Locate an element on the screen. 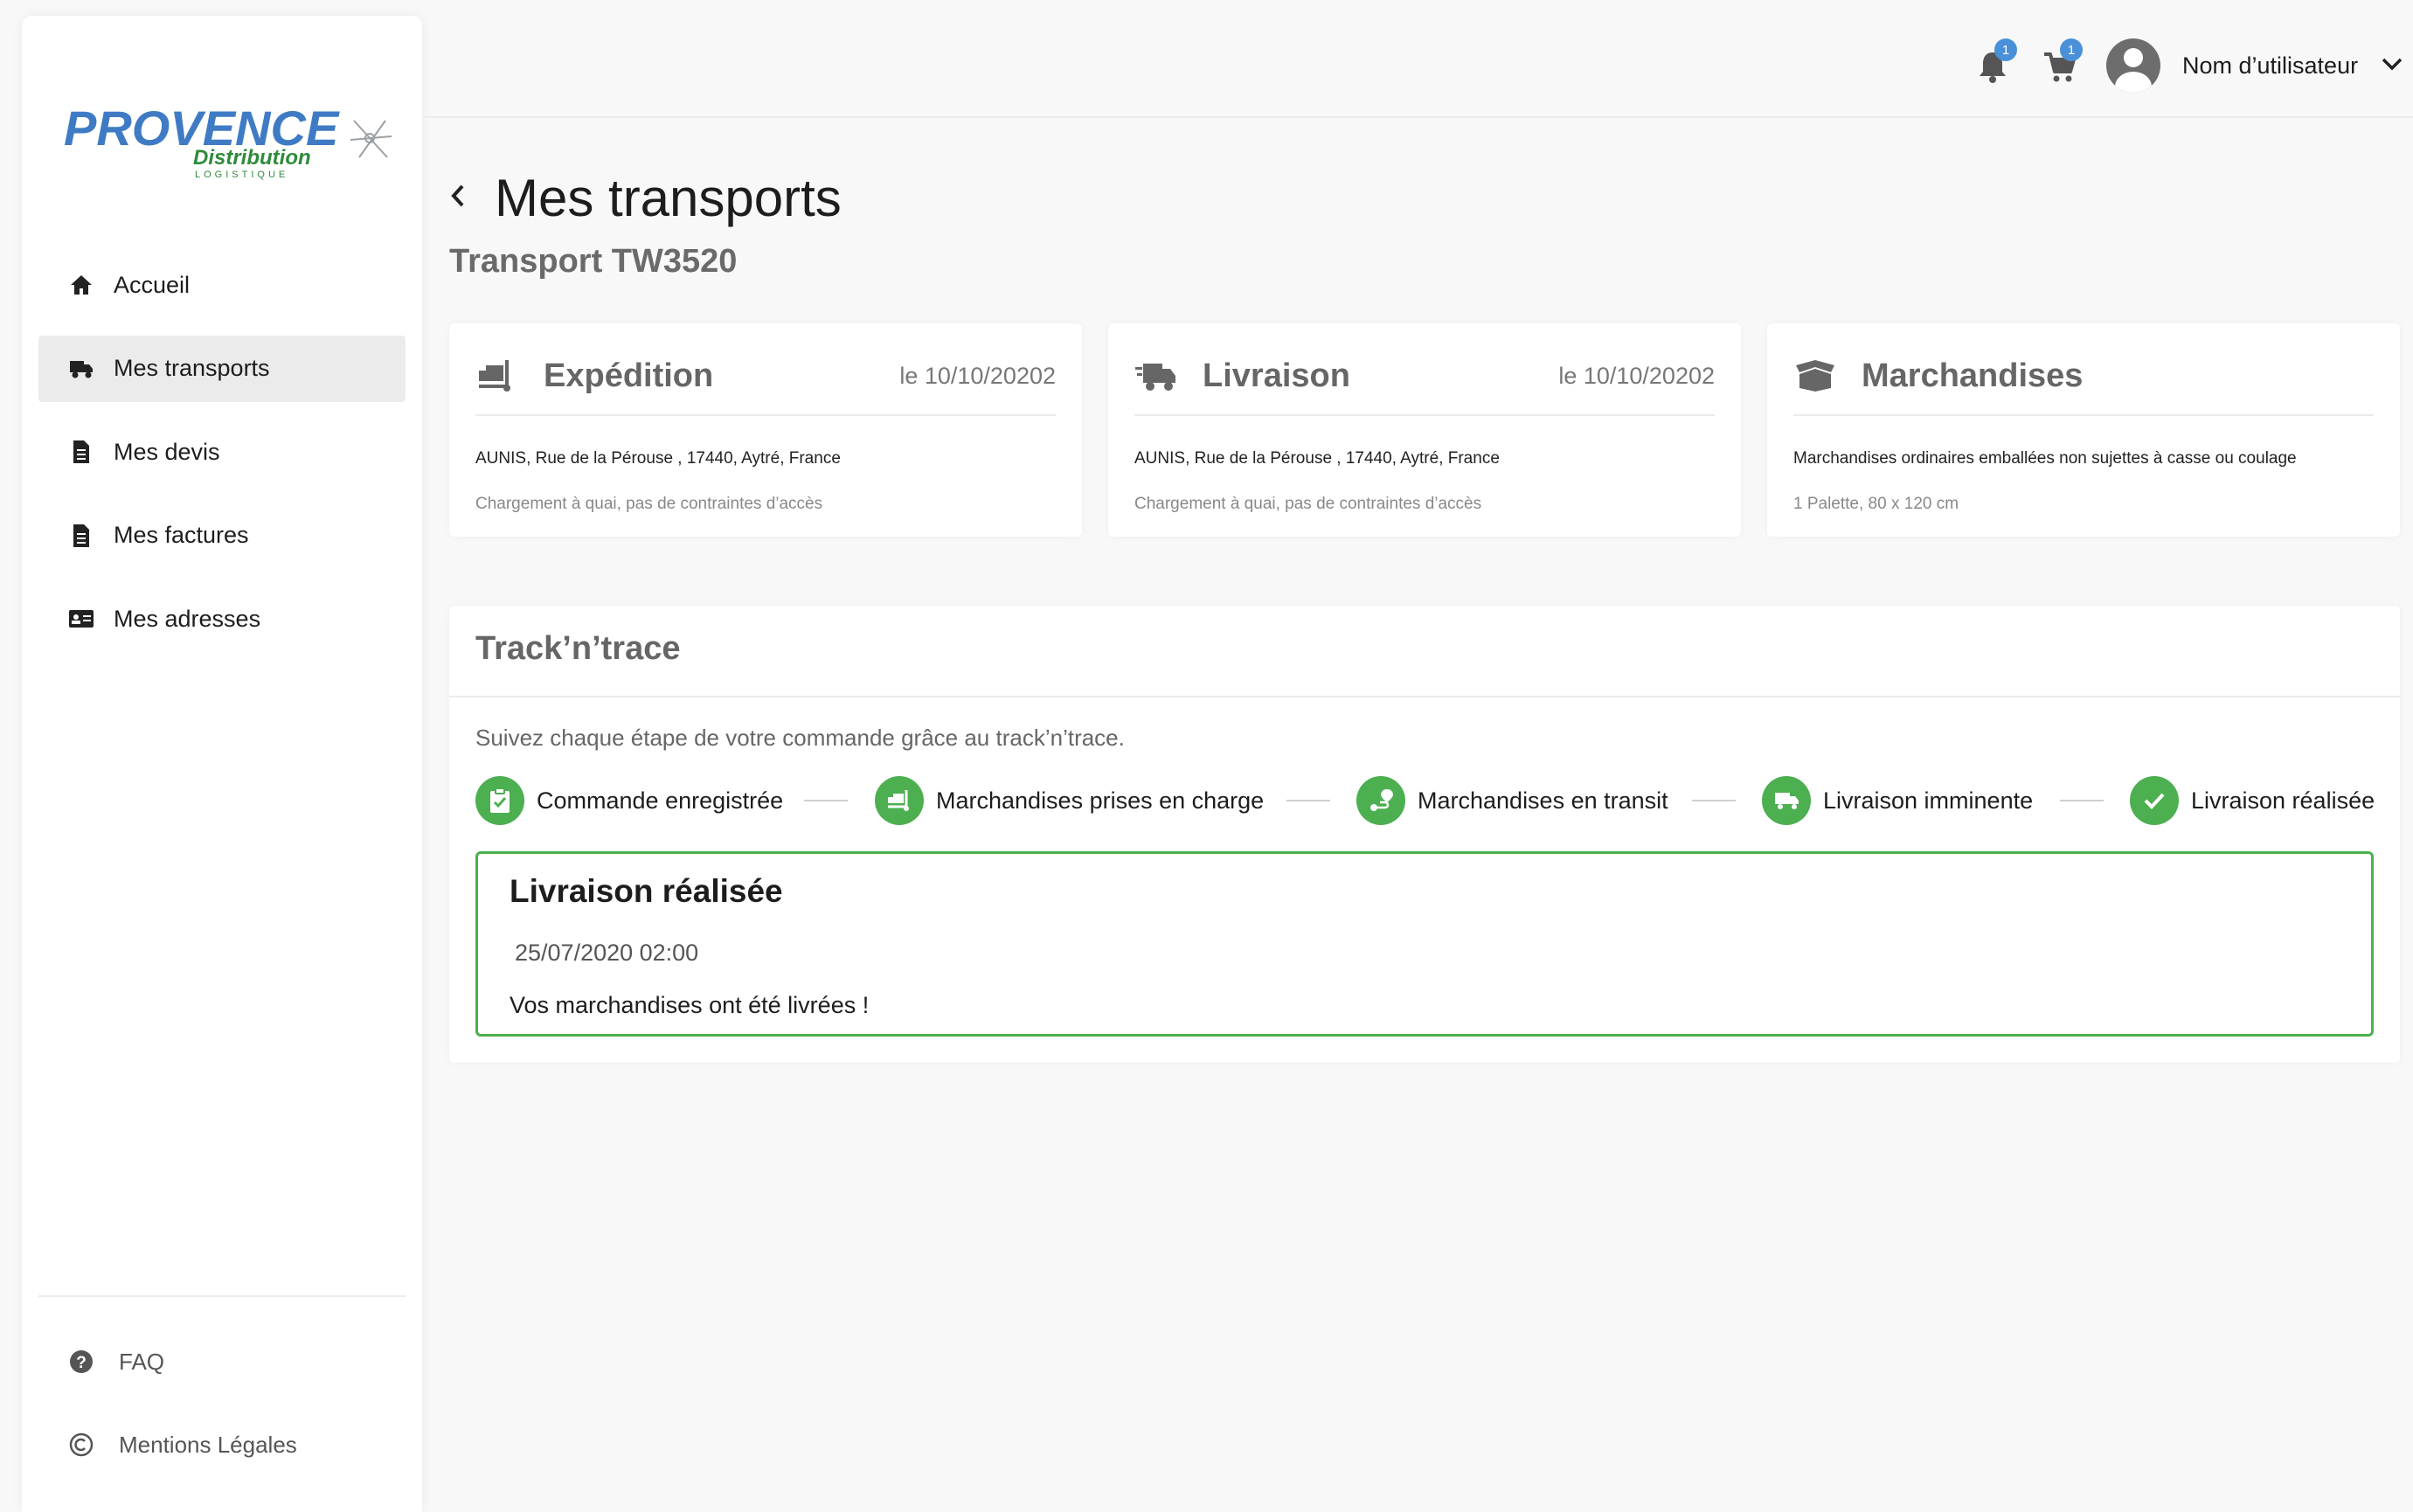 The width and height of the screenshot is (2413, 1512). provence-distribution-logo: PROVENCE Distribution LOGISTIQUE is located at coordinates (234, 134).